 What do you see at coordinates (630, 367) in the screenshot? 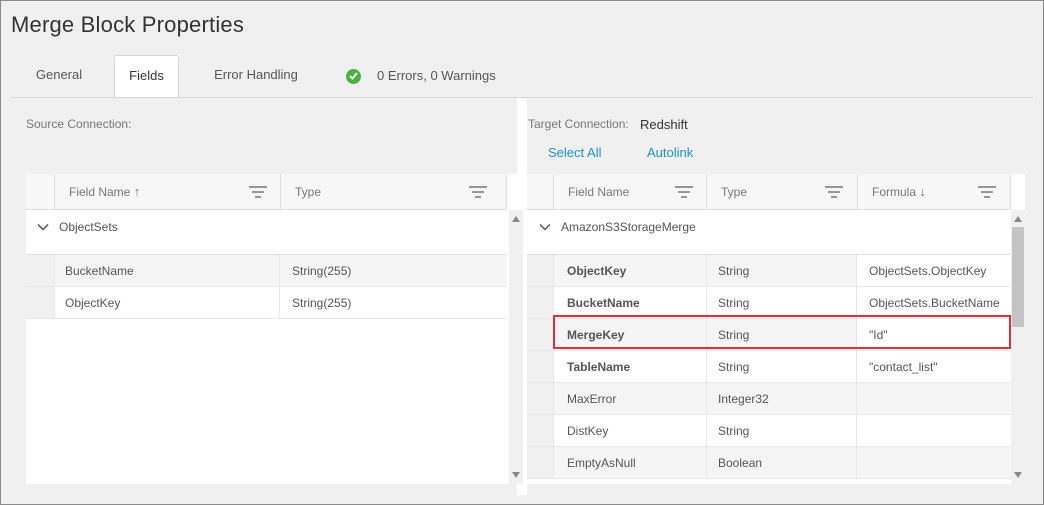
I see `target-field-name: TableName` at bounding box center [630, 367].